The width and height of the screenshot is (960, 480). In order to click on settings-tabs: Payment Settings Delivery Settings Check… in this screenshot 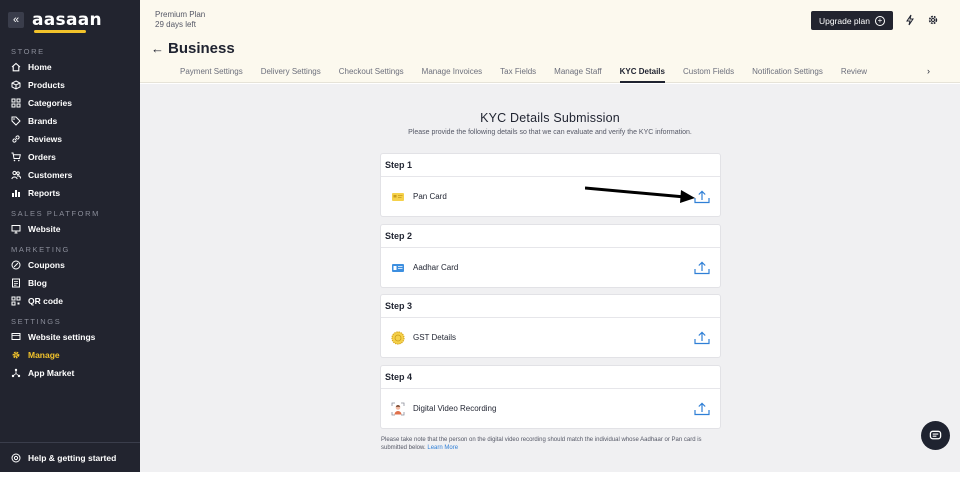, I will do `click(532, 74)`.